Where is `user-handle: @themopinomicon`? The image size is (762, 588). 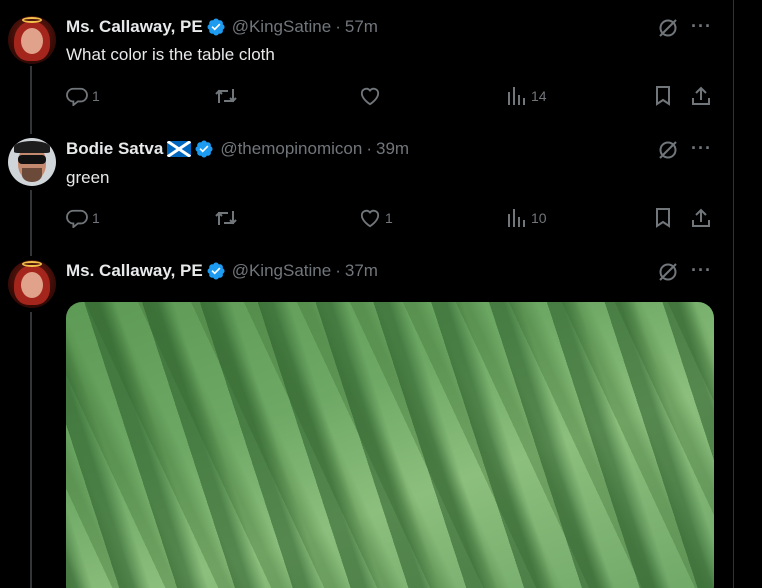
user-handle: @themopinomicon is located at coordinates (291, 149).